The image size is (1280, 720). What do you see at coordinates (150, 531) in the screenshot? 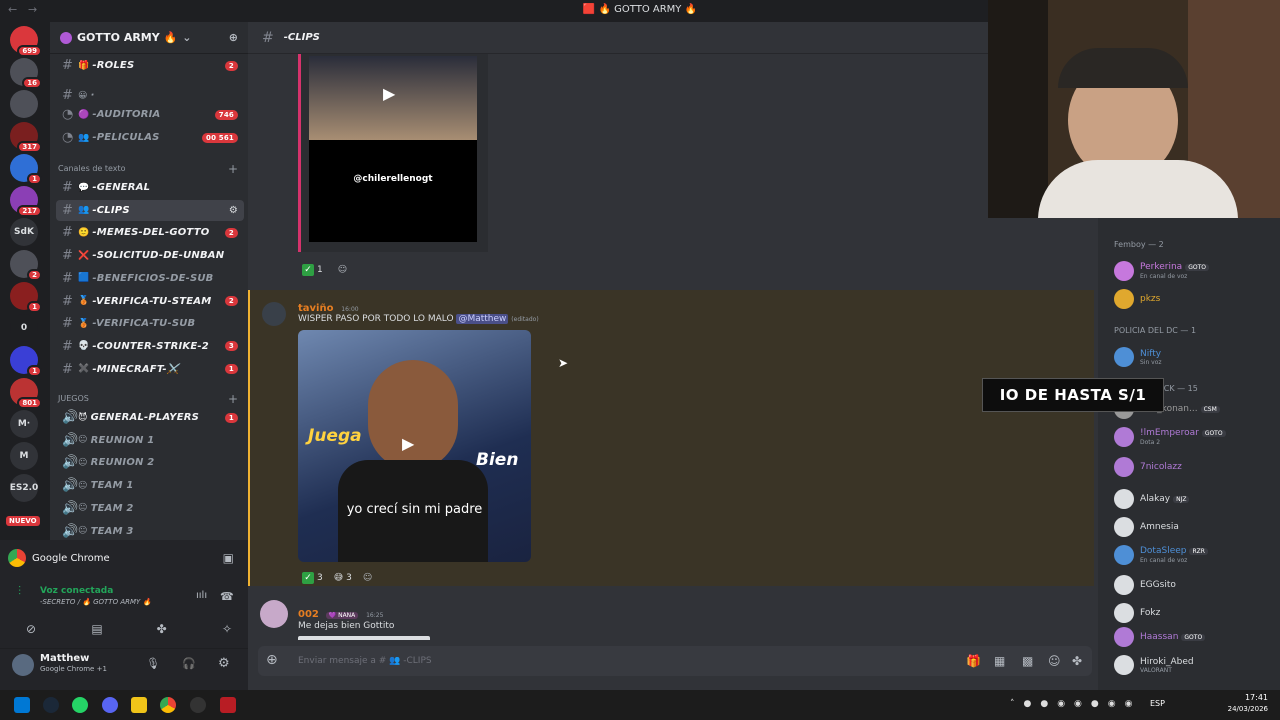
I see `channel-item: 🔊 😐 TEAM 3` at bounding box center [150, 531].